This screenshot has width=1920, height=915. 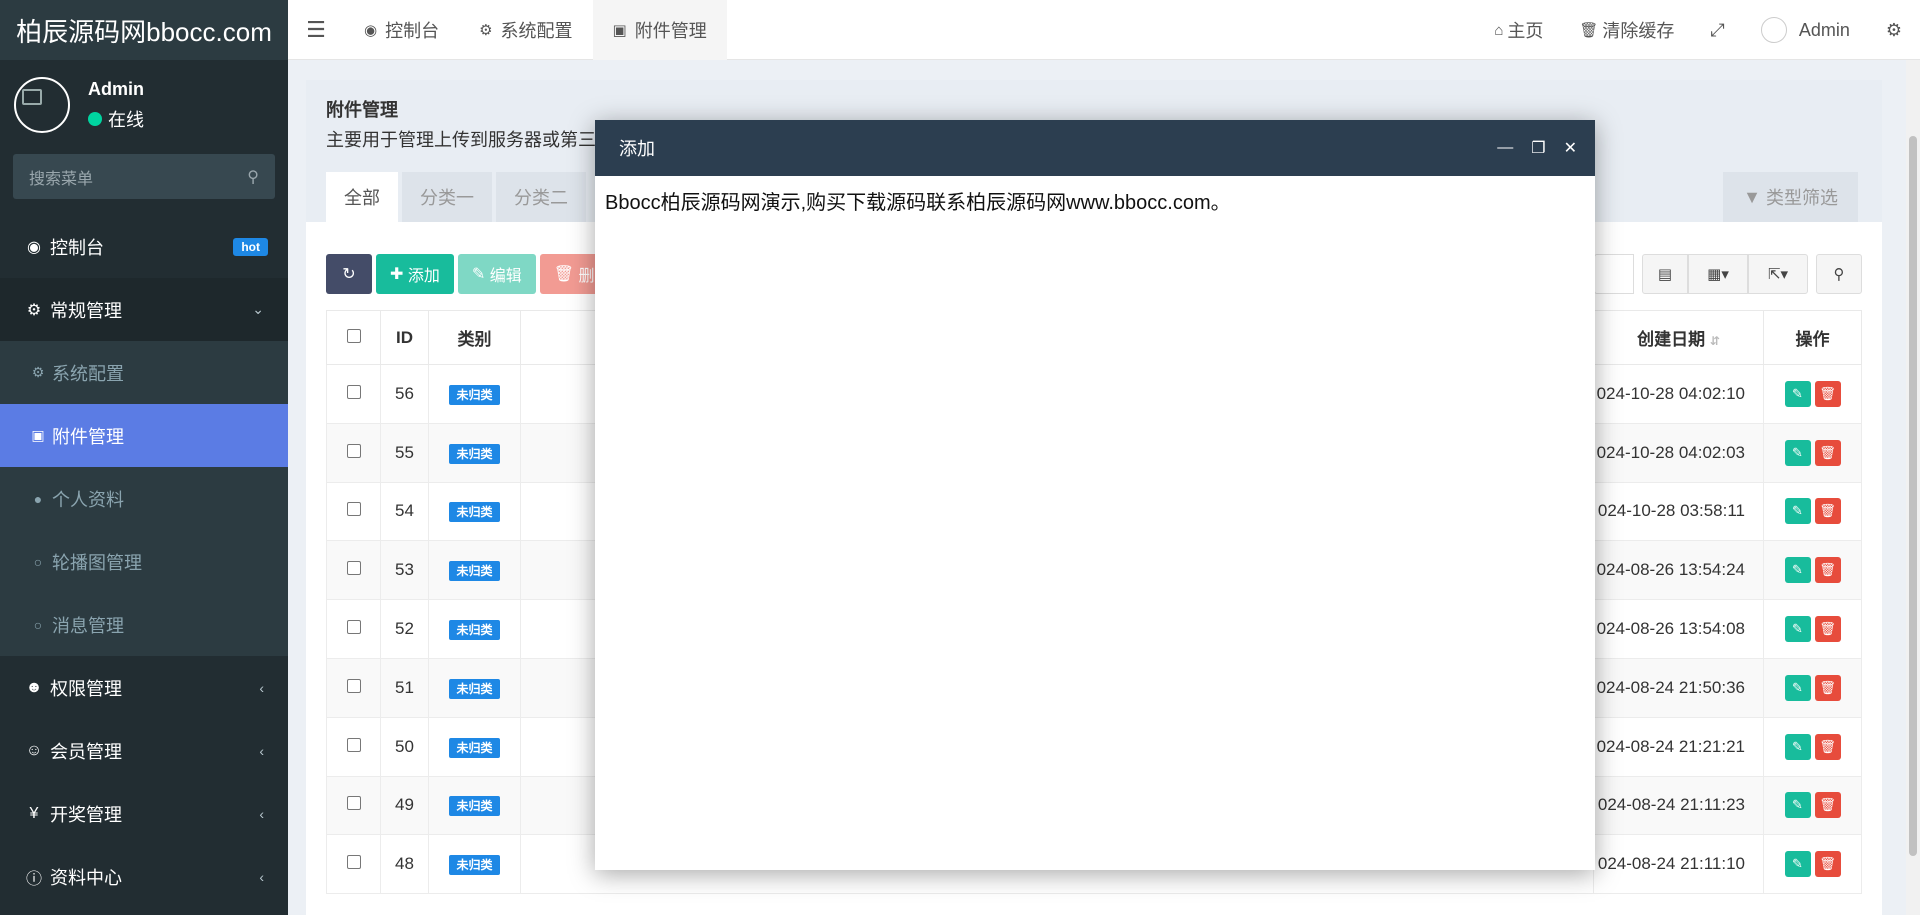 I want to click on sidebar-item-members: ☺ 会员管理 ‹, so click(x=144, y=750).